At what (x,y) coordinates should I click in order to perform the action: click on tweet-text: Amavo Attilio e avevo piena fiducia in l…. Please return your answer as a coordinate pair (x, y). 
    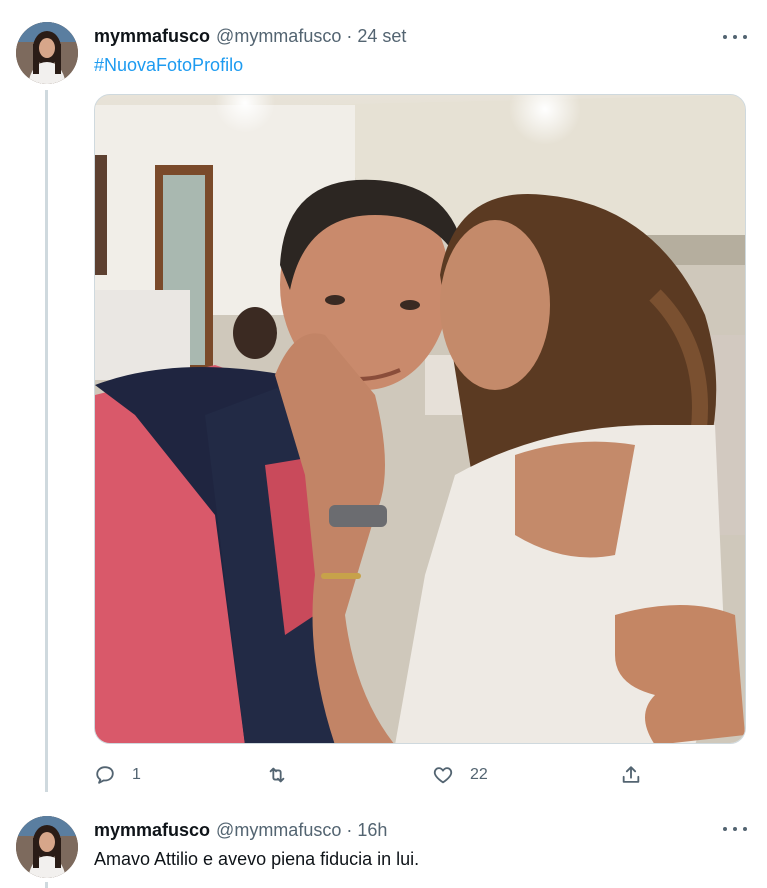
    Looking at the image, I should click on (257, 859).